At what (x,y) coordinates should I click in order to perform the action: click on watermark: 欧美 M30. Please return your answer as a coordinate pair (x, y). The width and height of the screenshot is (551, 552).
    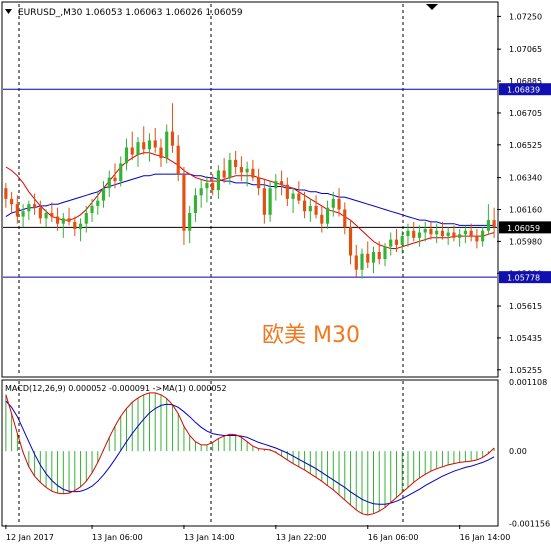
    Looking at the image, I should click on (311, 335).